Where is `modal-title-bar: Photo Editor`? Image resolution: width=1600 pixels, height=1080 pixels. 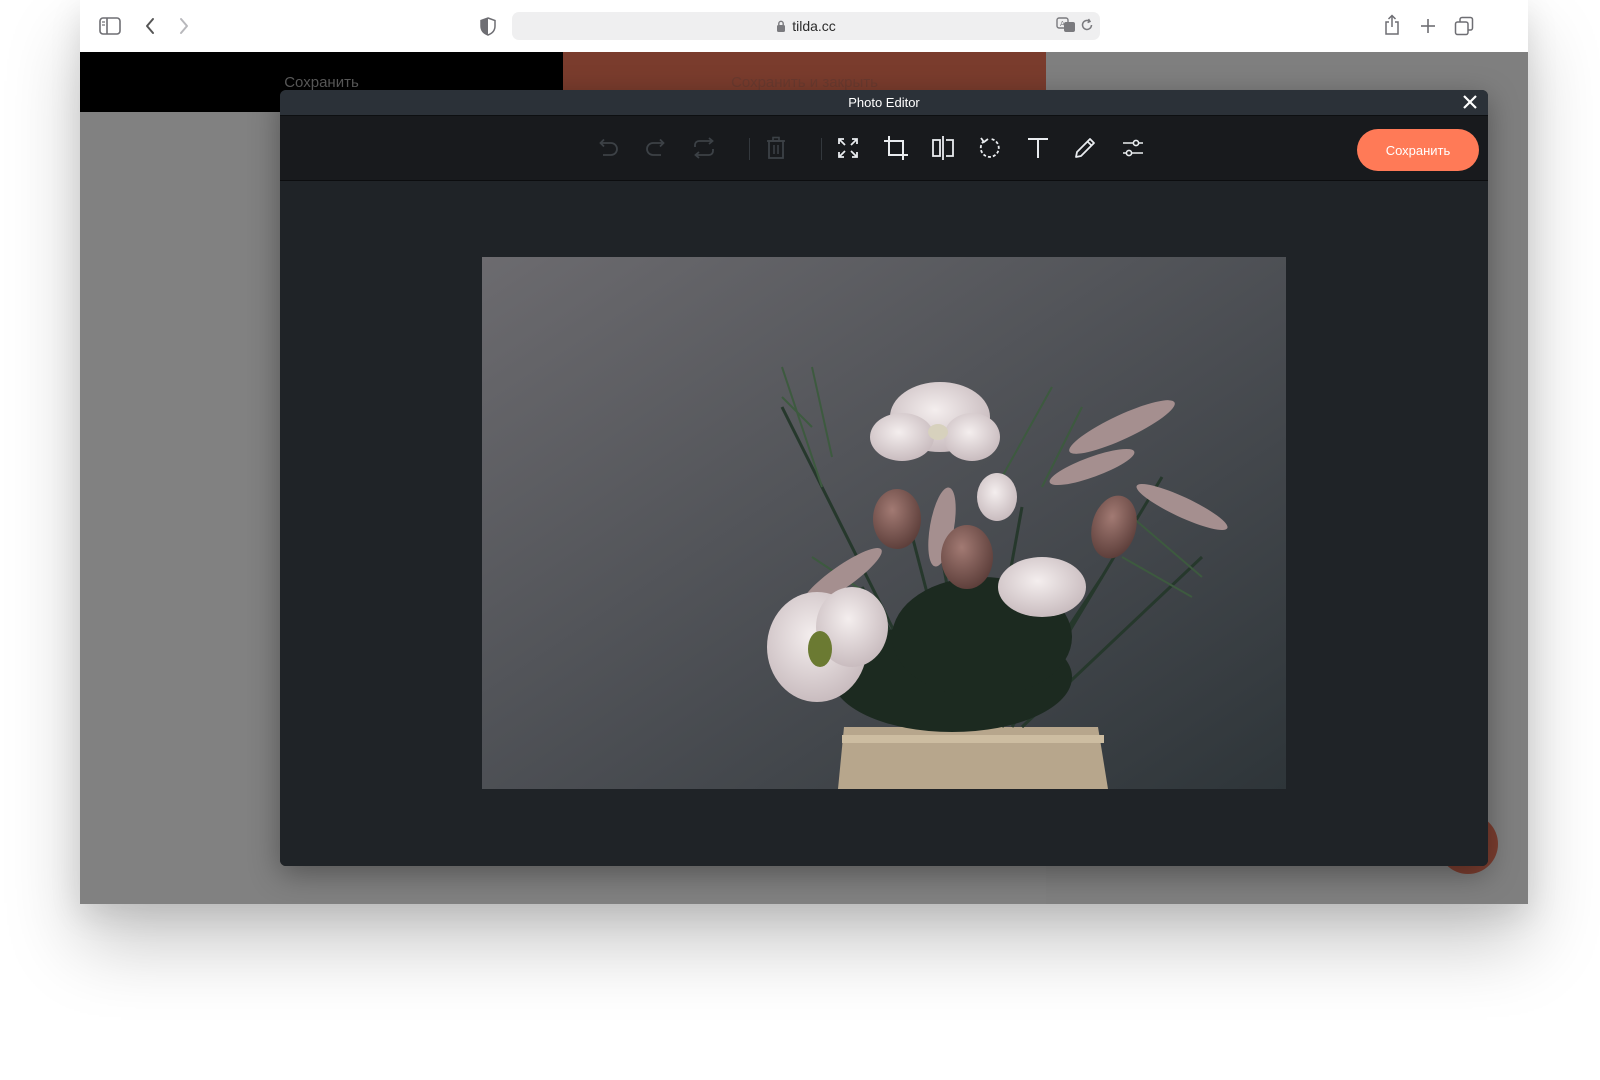 modal-title-bar: Photo Editor is located at coordinates (884, 103).